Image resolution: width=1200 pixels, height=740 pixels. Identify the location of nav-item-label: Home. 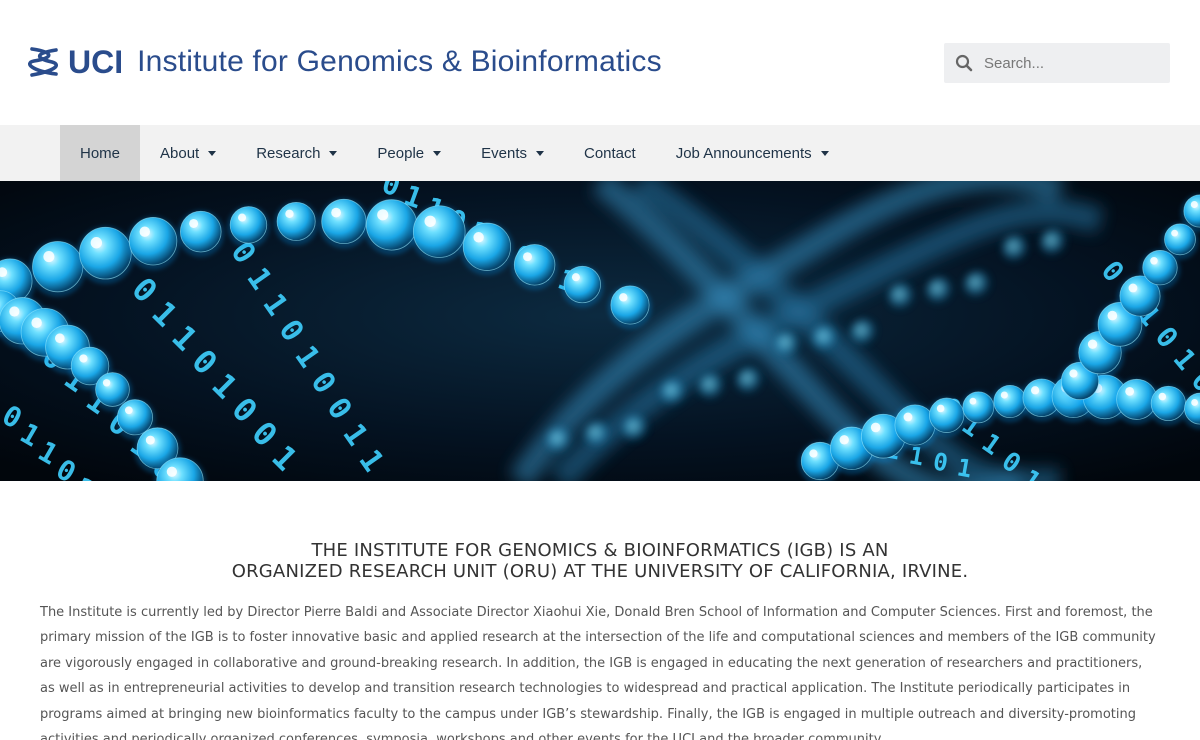
(100, 153).